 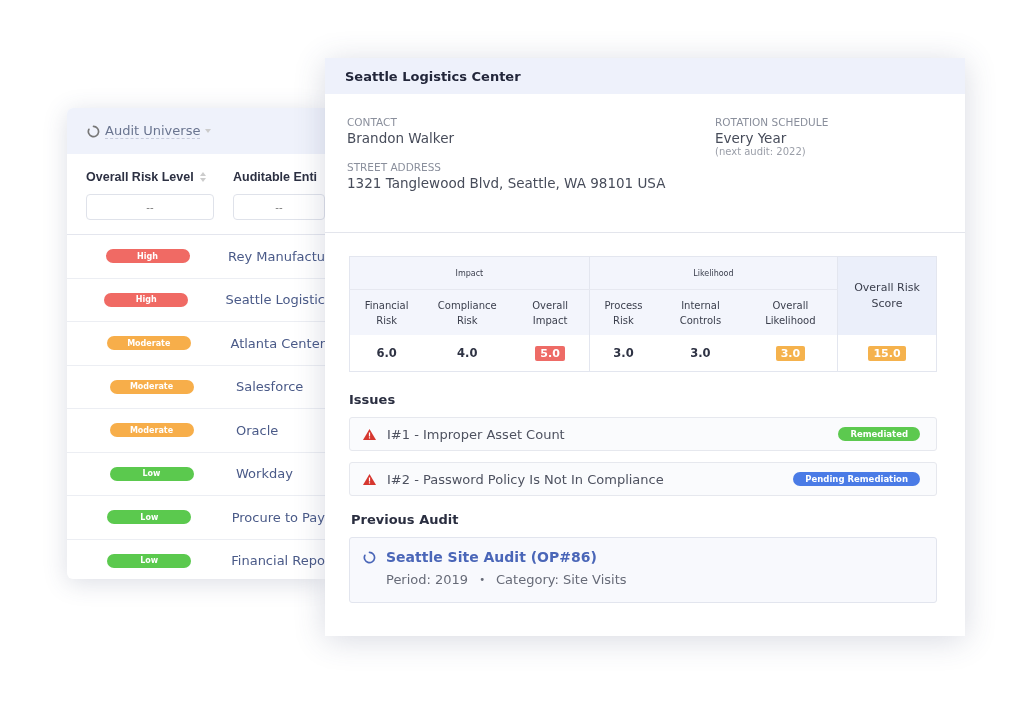 I want to click on street-address: 1321 Tanglewood Blvd, Seattle, WA 98101 USA, so click(x=507, y=183).